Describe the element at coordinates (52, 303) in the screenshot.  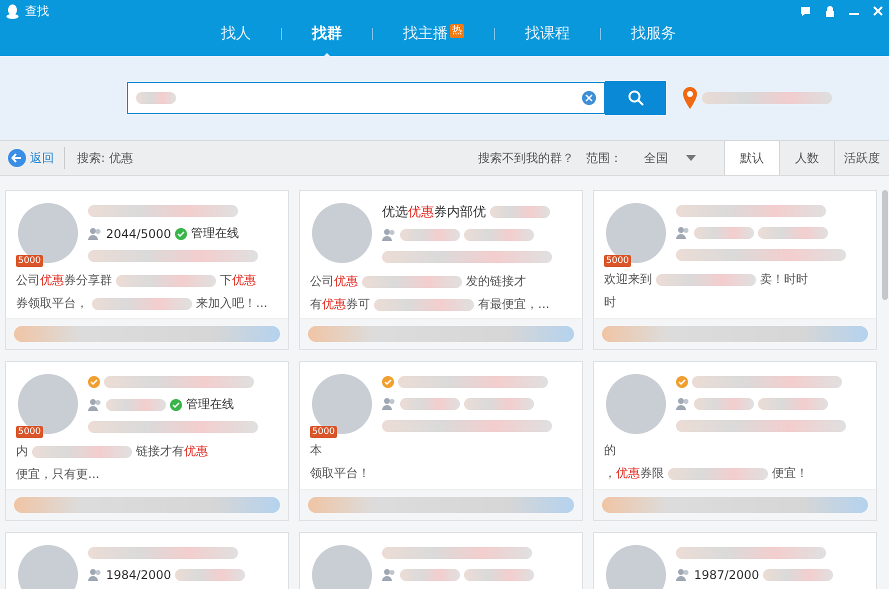
I see `group-description: 券领取平台，` at that location.